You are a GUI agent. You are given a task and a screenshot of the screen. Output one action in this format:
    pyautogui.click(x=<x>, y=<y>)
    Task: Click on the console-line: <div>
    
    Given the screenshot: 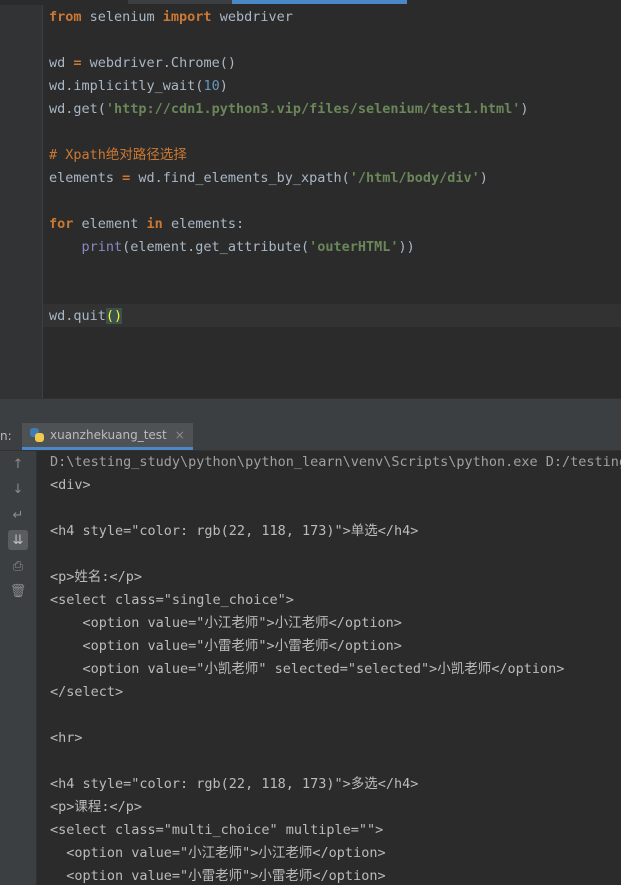 What is the action you would take?
    pyautogui.click(x=70, y=485)
    